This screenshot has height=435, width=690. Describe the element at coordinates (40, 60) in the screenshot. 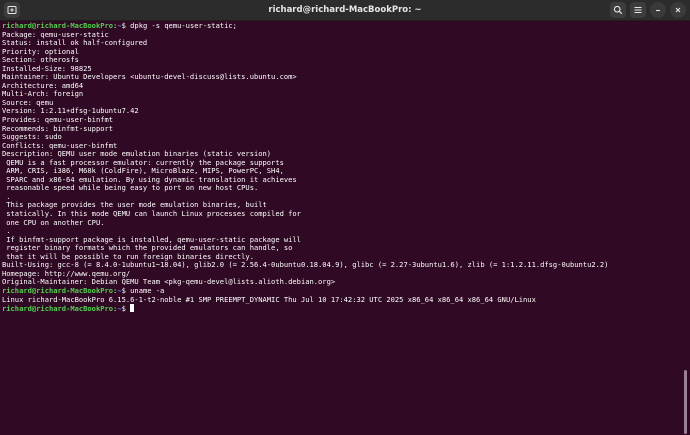

I see `output-line: Section: otherosfs` at that location.